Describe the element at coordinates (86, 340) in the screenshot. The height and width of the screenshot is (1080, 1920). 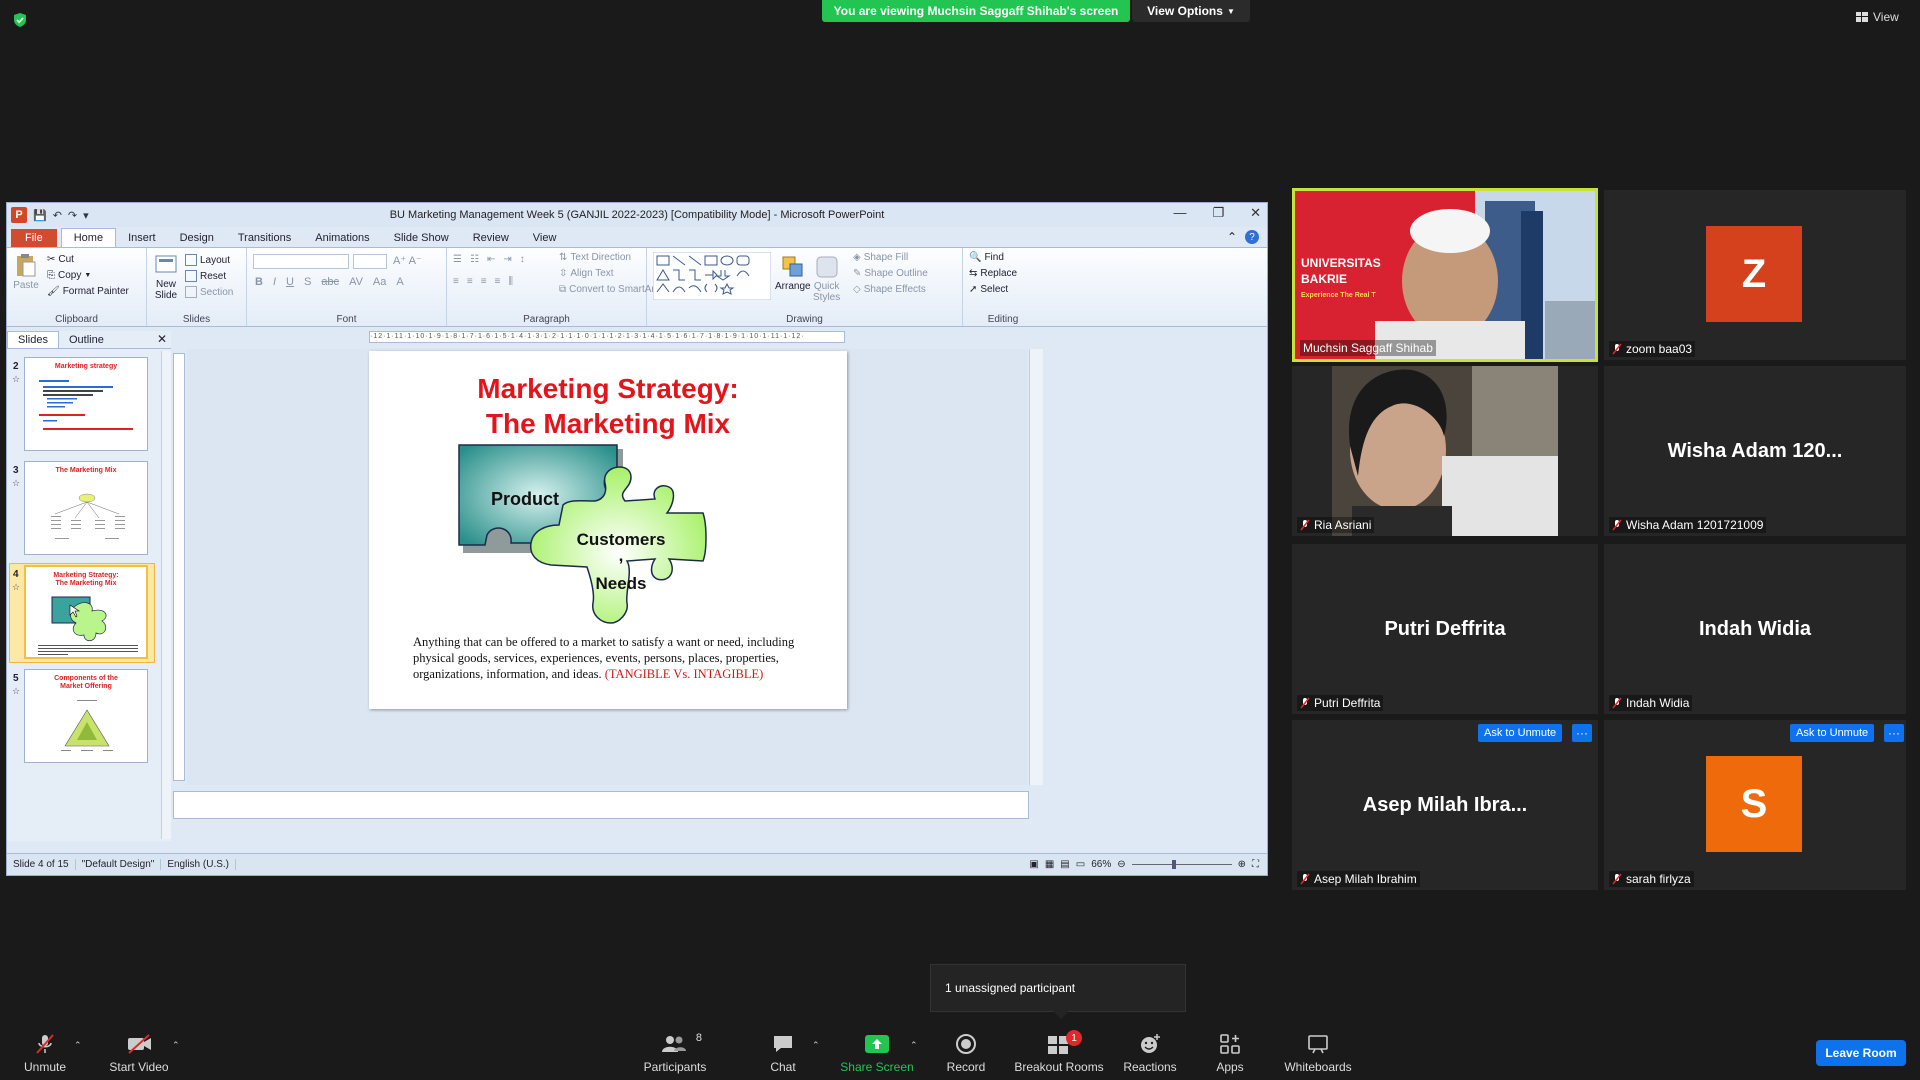
I see `tab-outline: Outline` at that location.